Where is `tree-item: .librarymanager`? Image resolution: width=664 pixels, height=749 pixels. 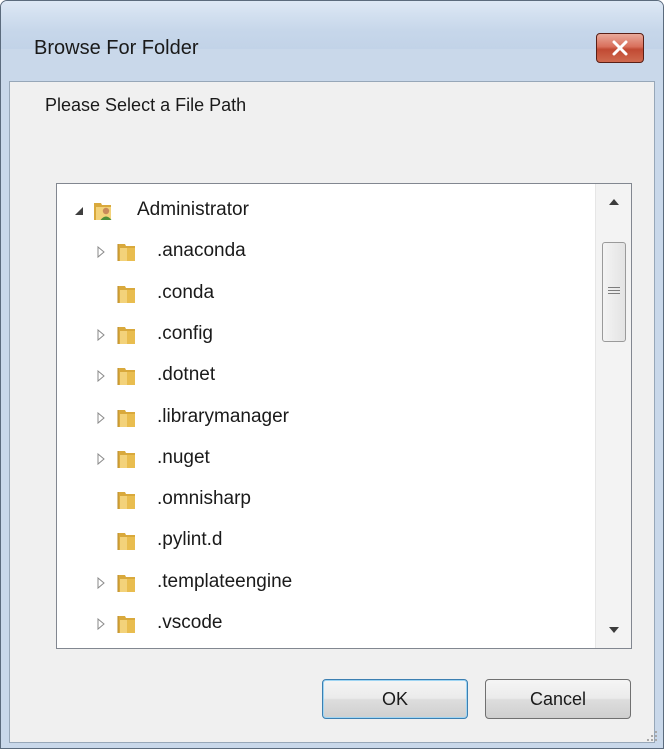
tree-item: .librarymanager is located at coordinates (326, 418).